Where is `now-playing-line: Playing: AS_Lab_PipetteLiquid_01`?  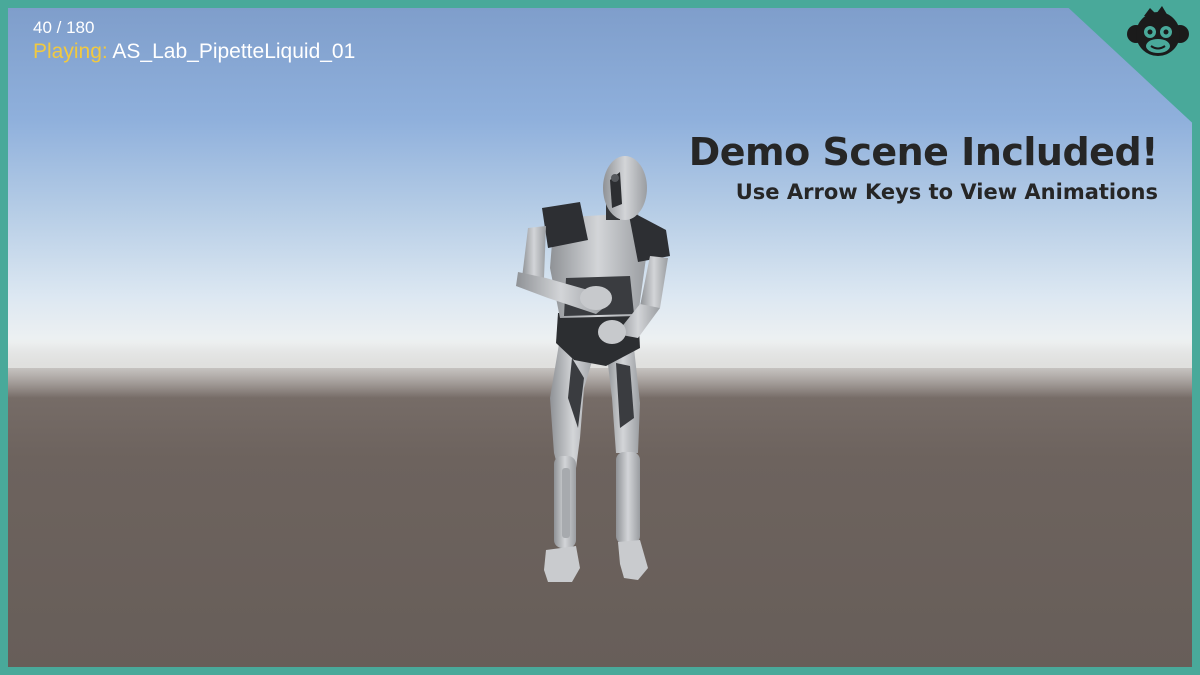
now-playing-line: Playing: AS_Lab_PipetteLiquid_01 is located at coordinates (194, 52).